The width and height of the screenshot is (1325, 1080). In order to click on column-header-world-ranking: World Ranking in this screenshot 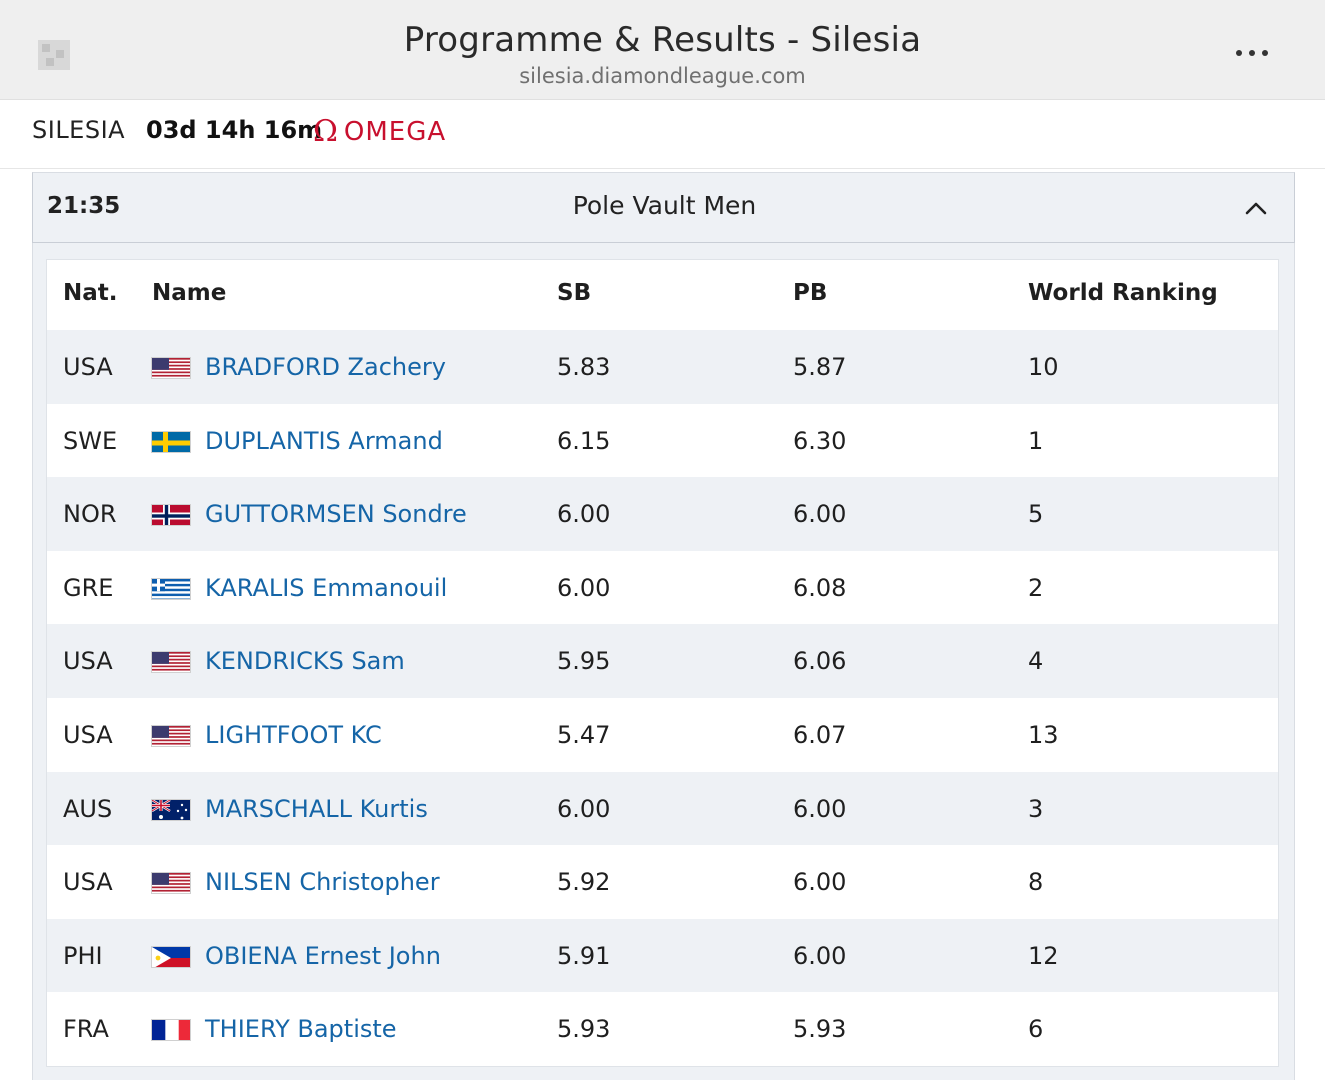, I will do `click(1123, 293)`.